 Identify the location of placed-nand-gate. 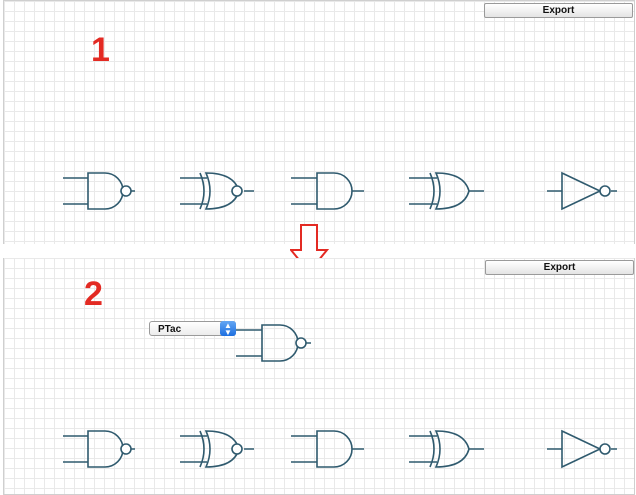
(273, 343).